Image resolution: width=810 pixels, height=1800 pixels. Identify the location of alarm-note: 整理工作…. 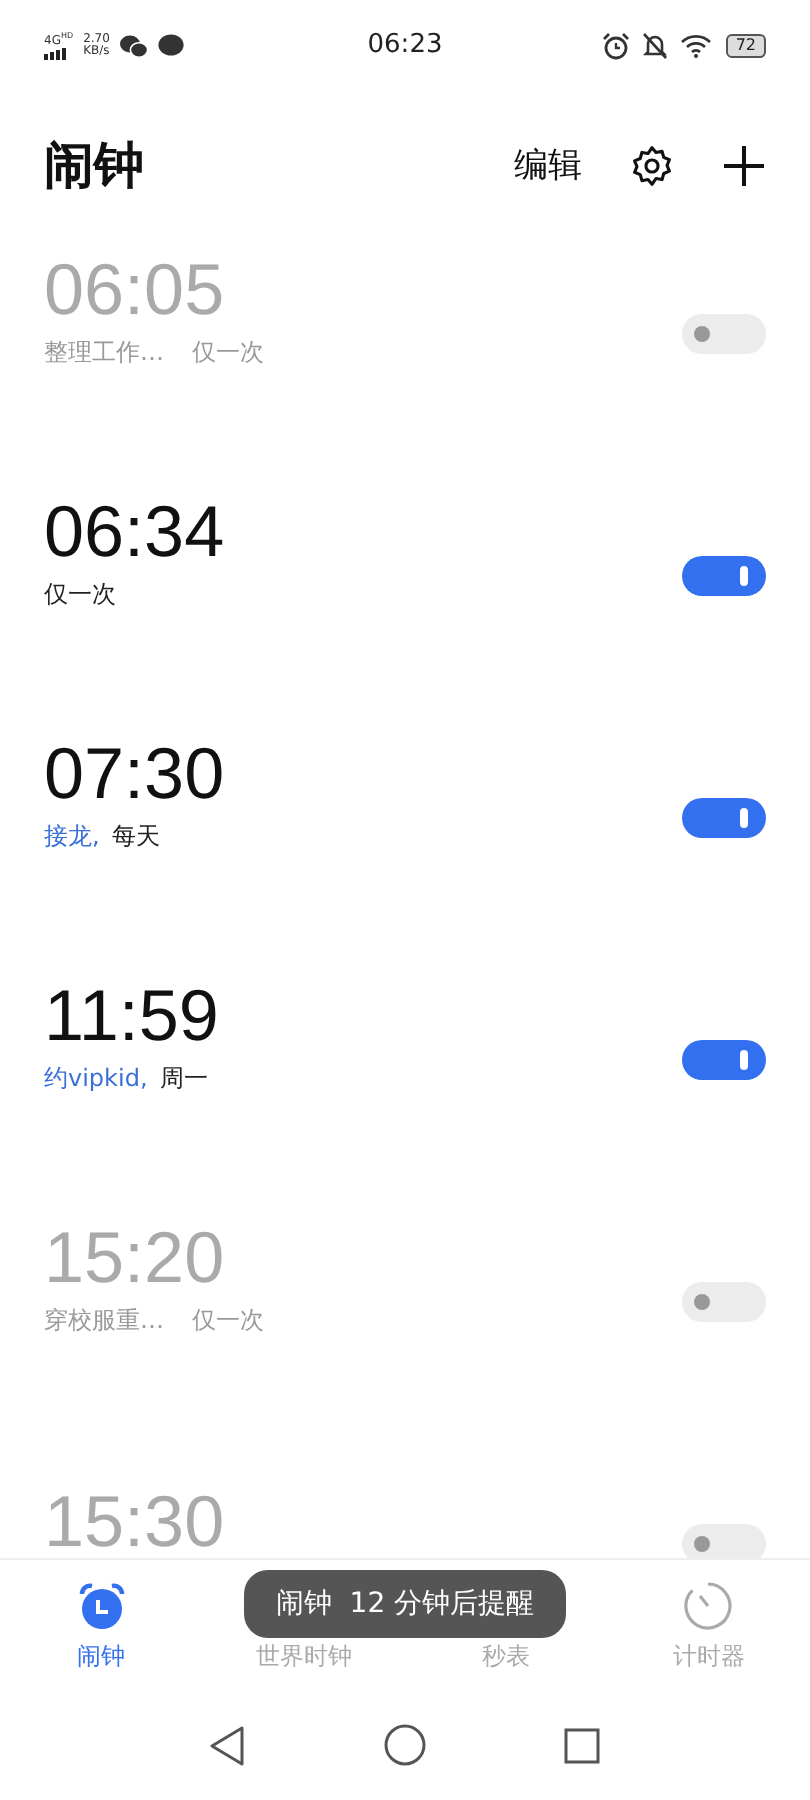
(104, 353).